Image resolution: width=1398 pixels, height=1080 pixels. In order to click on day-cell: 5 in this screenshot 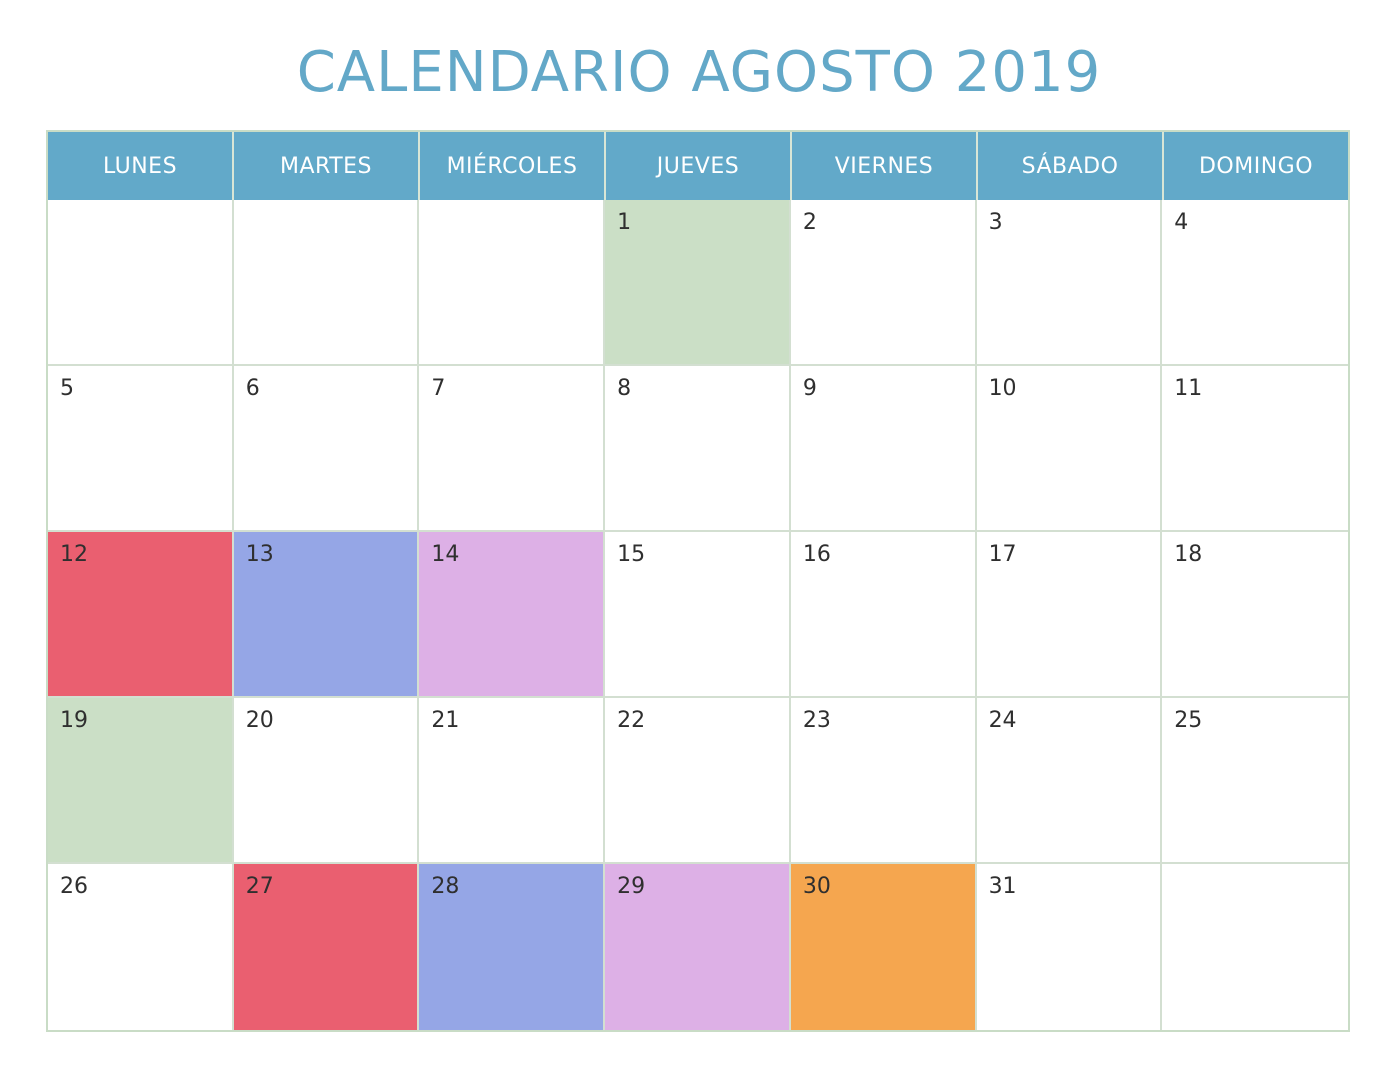, I will do `click(141, 449)`.